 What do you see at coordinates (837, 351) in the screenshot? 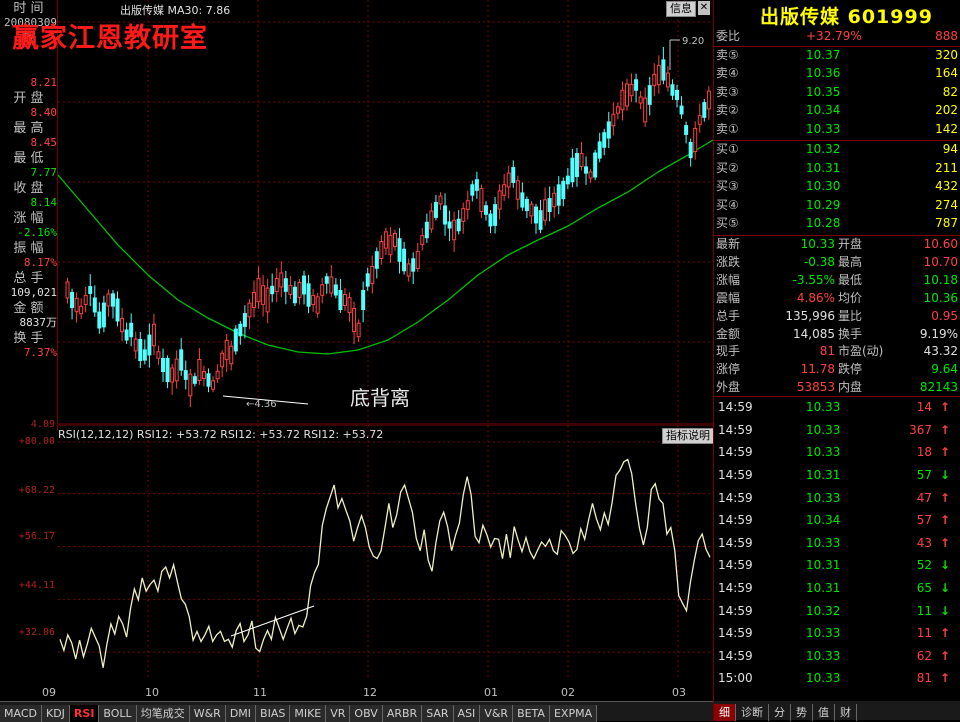
I see `stat-row: 现手 81 市盈(动) 43.32` at bounding box center [837, 351].